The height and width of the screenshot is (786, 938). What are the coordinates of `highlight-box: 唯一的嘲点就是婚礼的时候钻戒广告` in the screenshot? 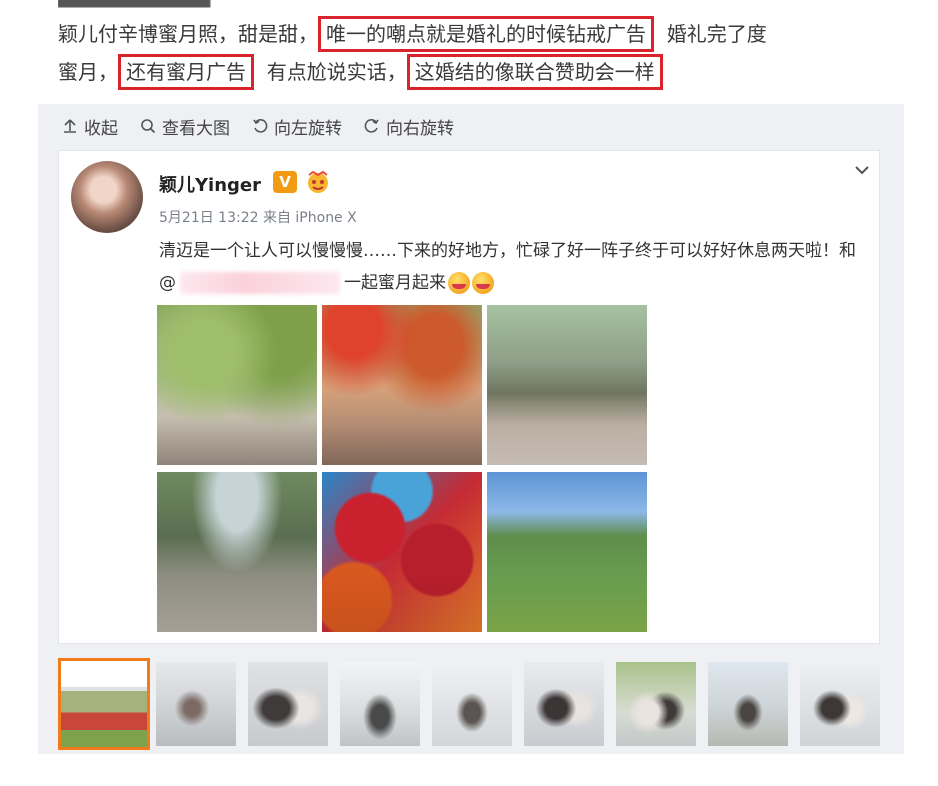 It's located at (486, 34).